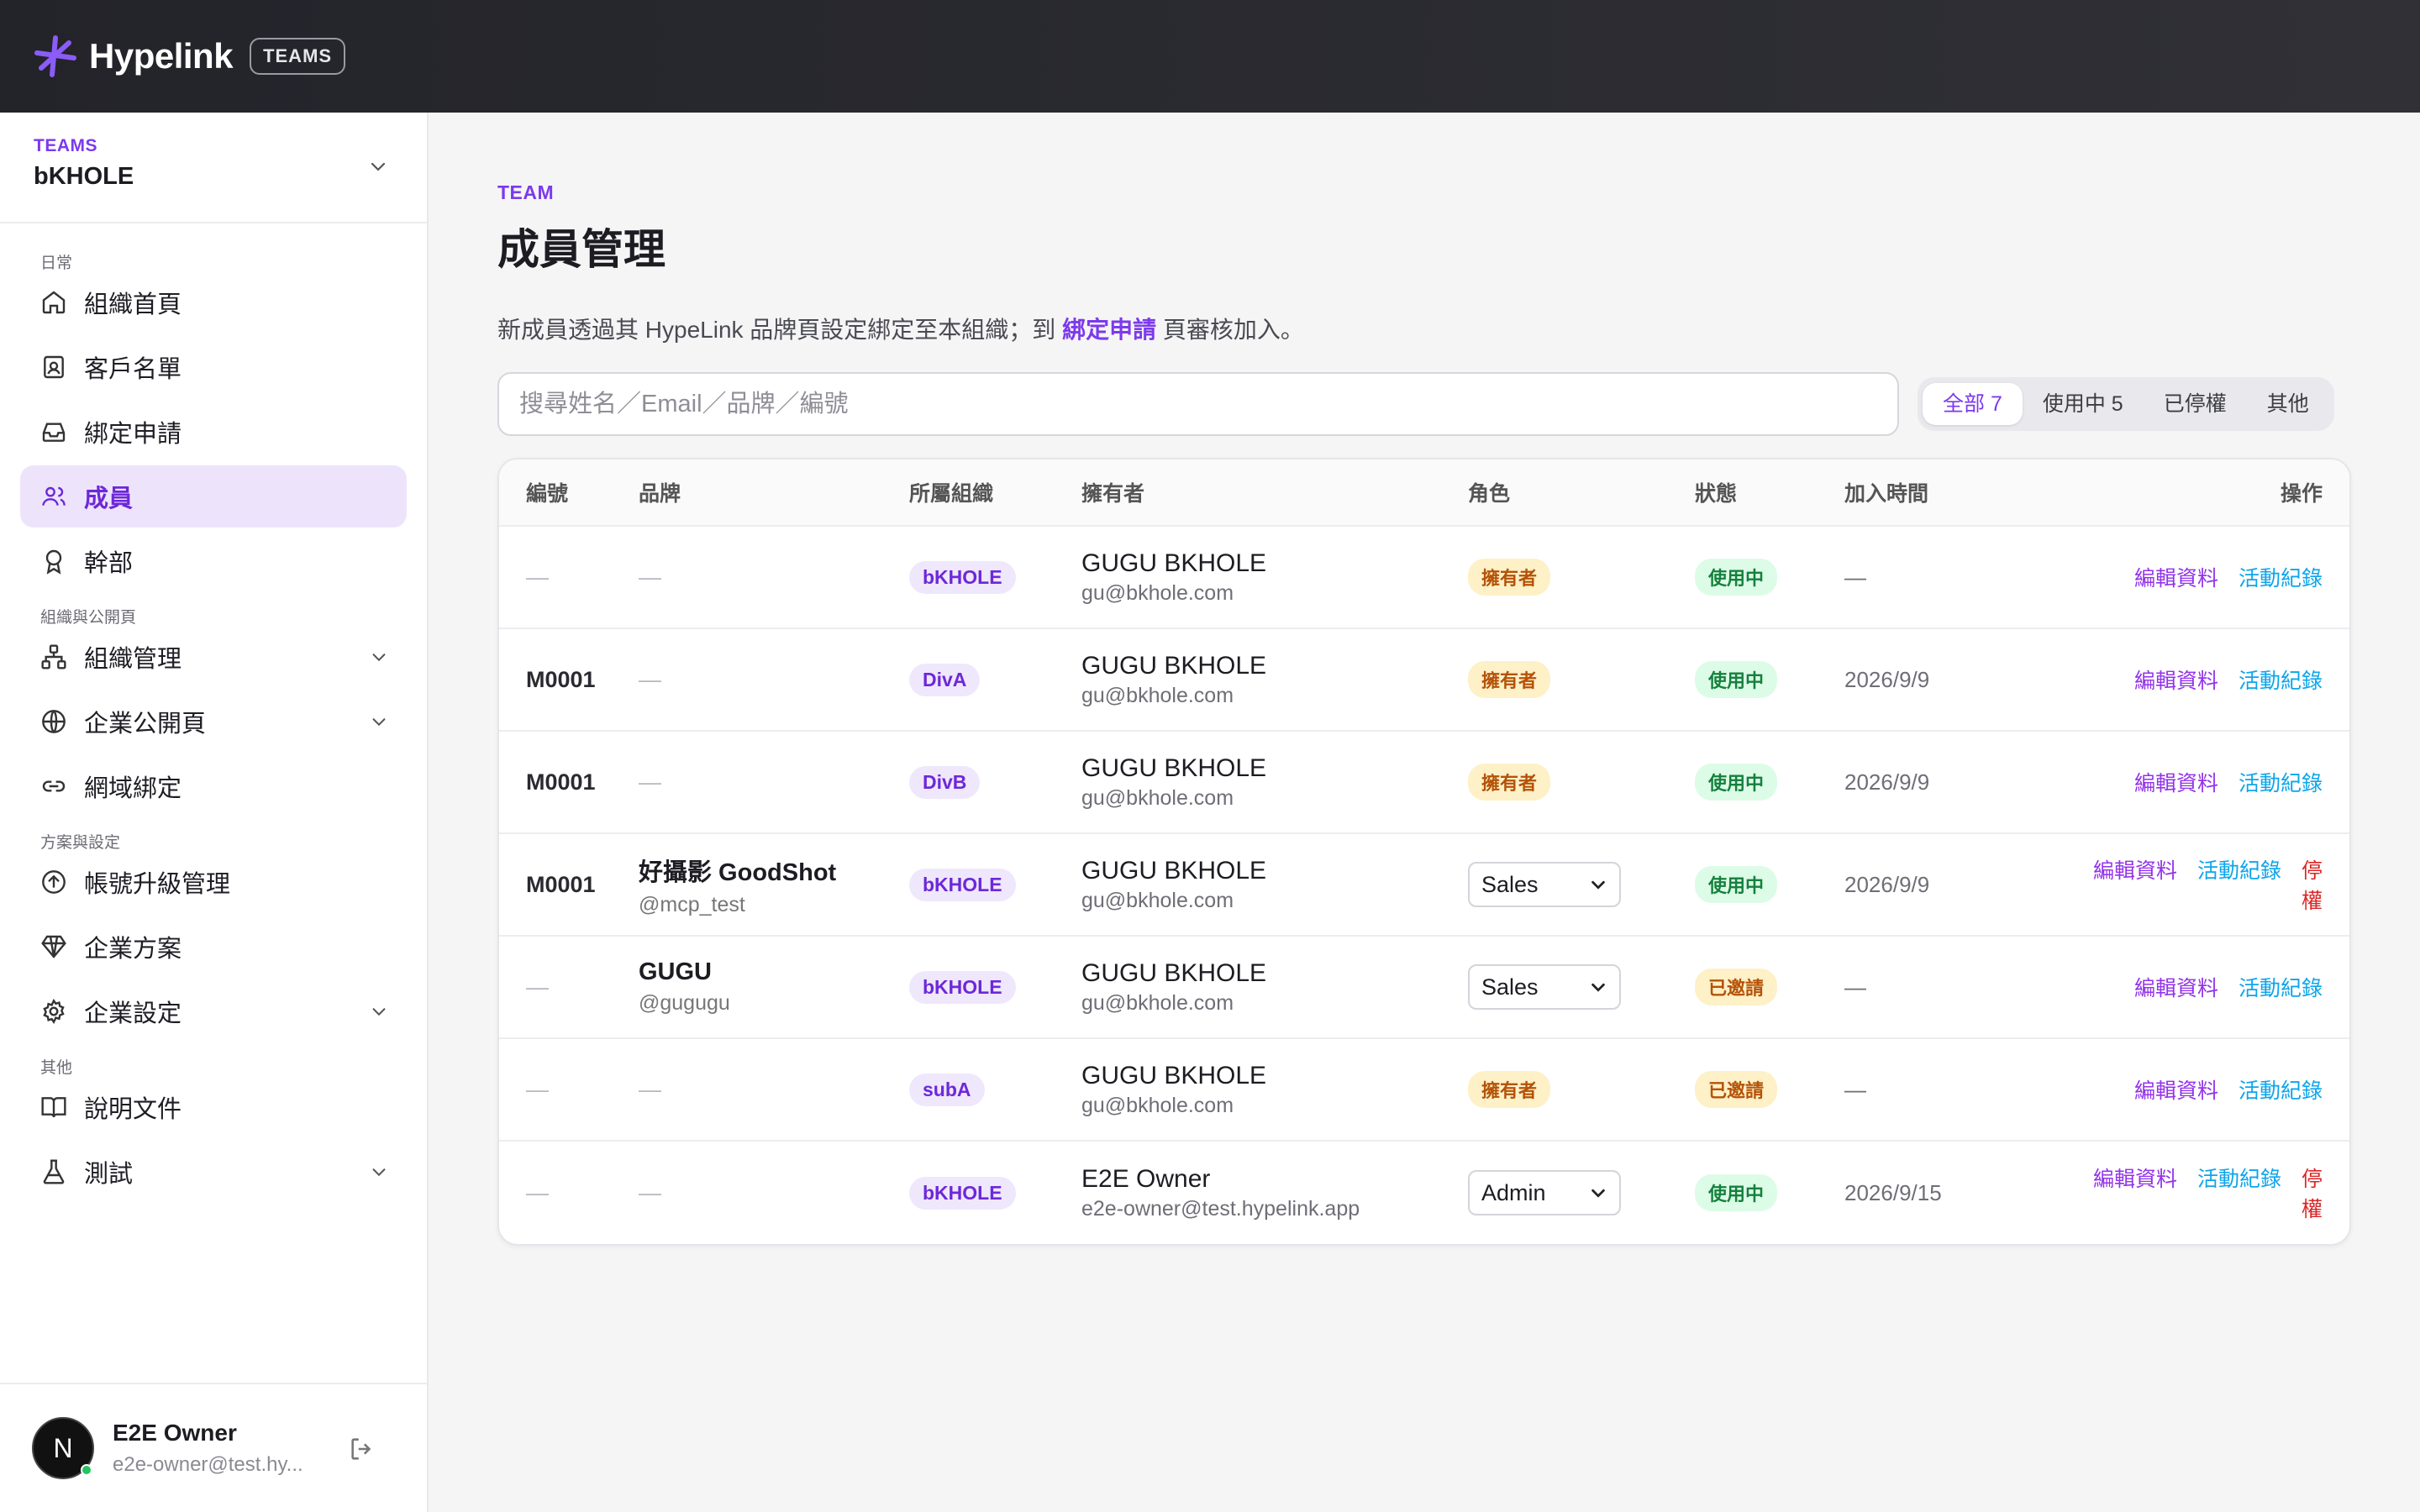  What do you see at coordinates (526, 192) in the screenshot?
I see `page-eyebrow: TEAM` at bounding box center [526, 192].